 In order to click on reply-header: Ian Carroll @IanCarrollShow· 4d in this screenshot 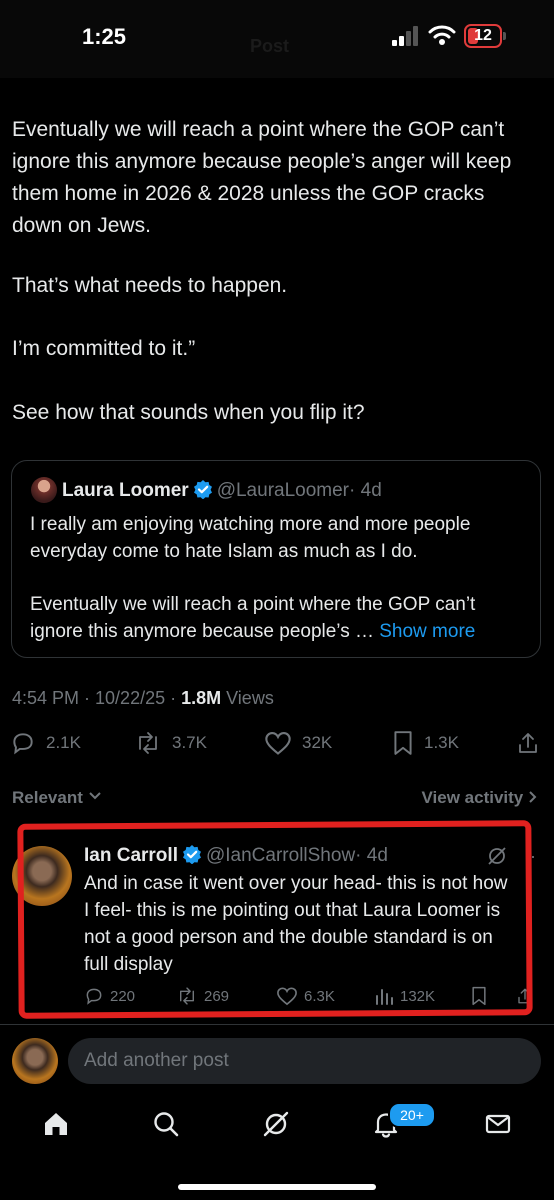, I will do `click(236, 855)`.